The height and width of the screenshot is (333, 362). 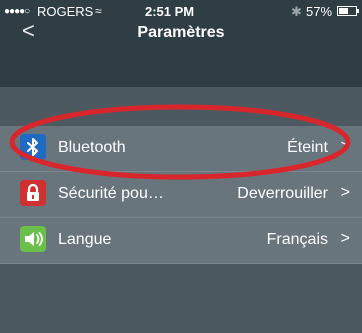 What do you see at coordinates (170, 11) in the screenshot?
I see `status-time: 2:51 PM` at bounding box center [170, 11].